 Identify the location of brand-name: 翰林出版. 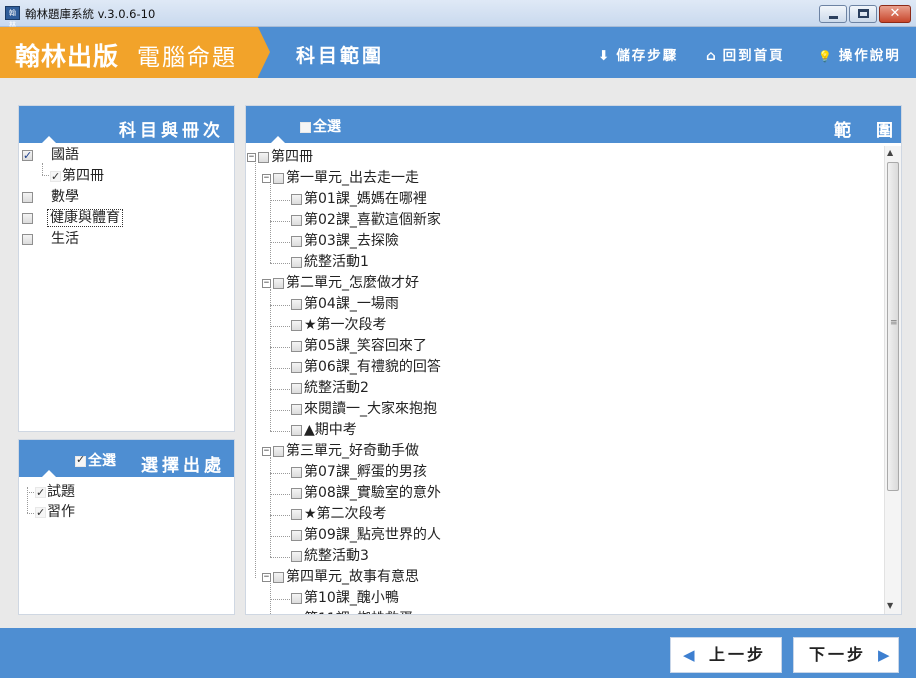
(67, 56).